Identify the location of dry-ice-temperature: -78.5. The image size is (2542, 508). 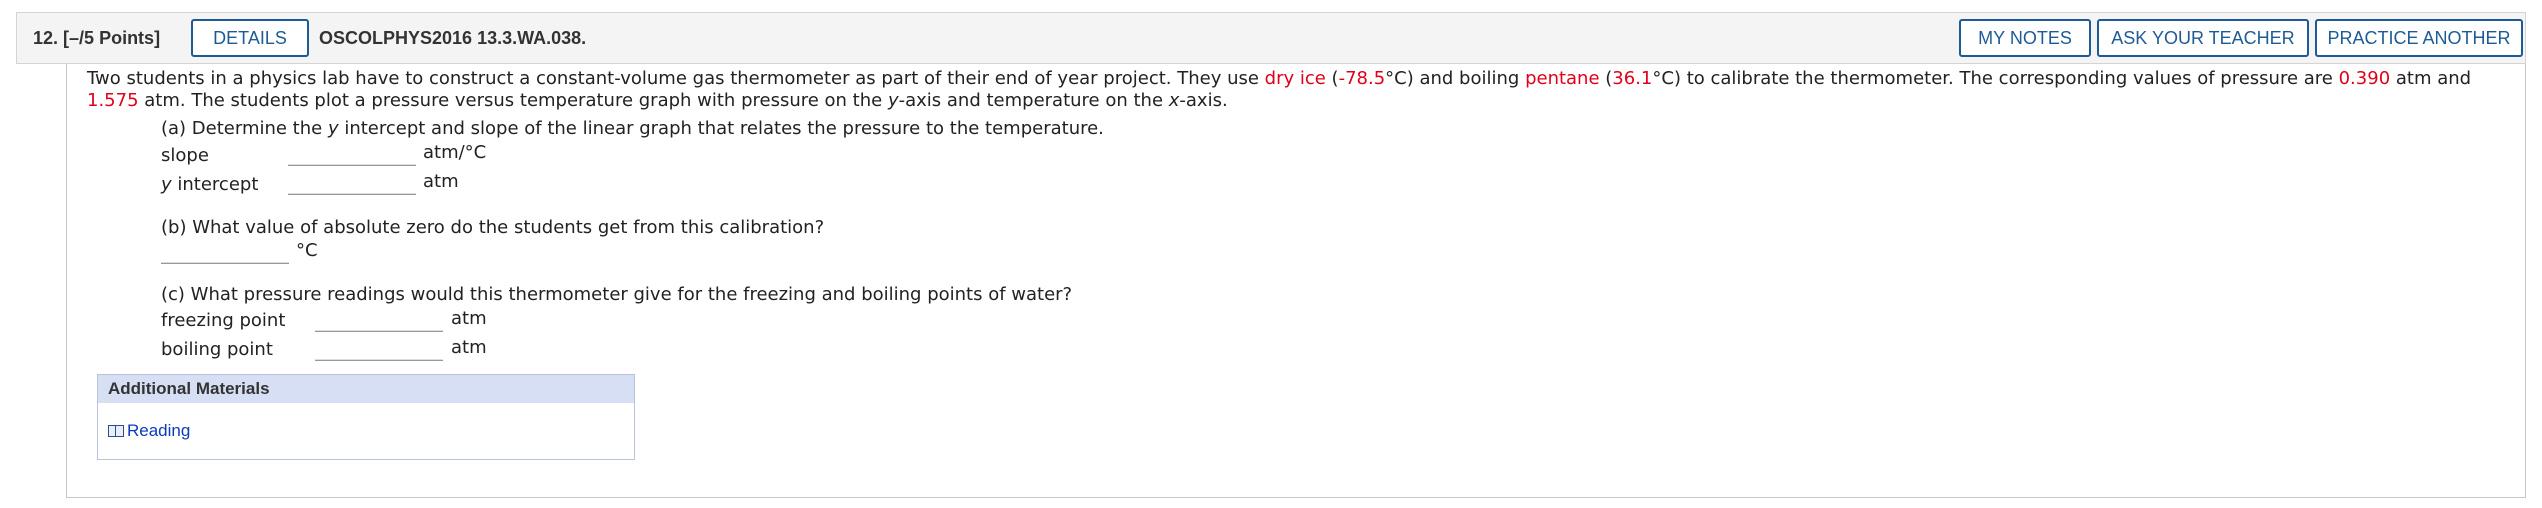
(1362, 78).